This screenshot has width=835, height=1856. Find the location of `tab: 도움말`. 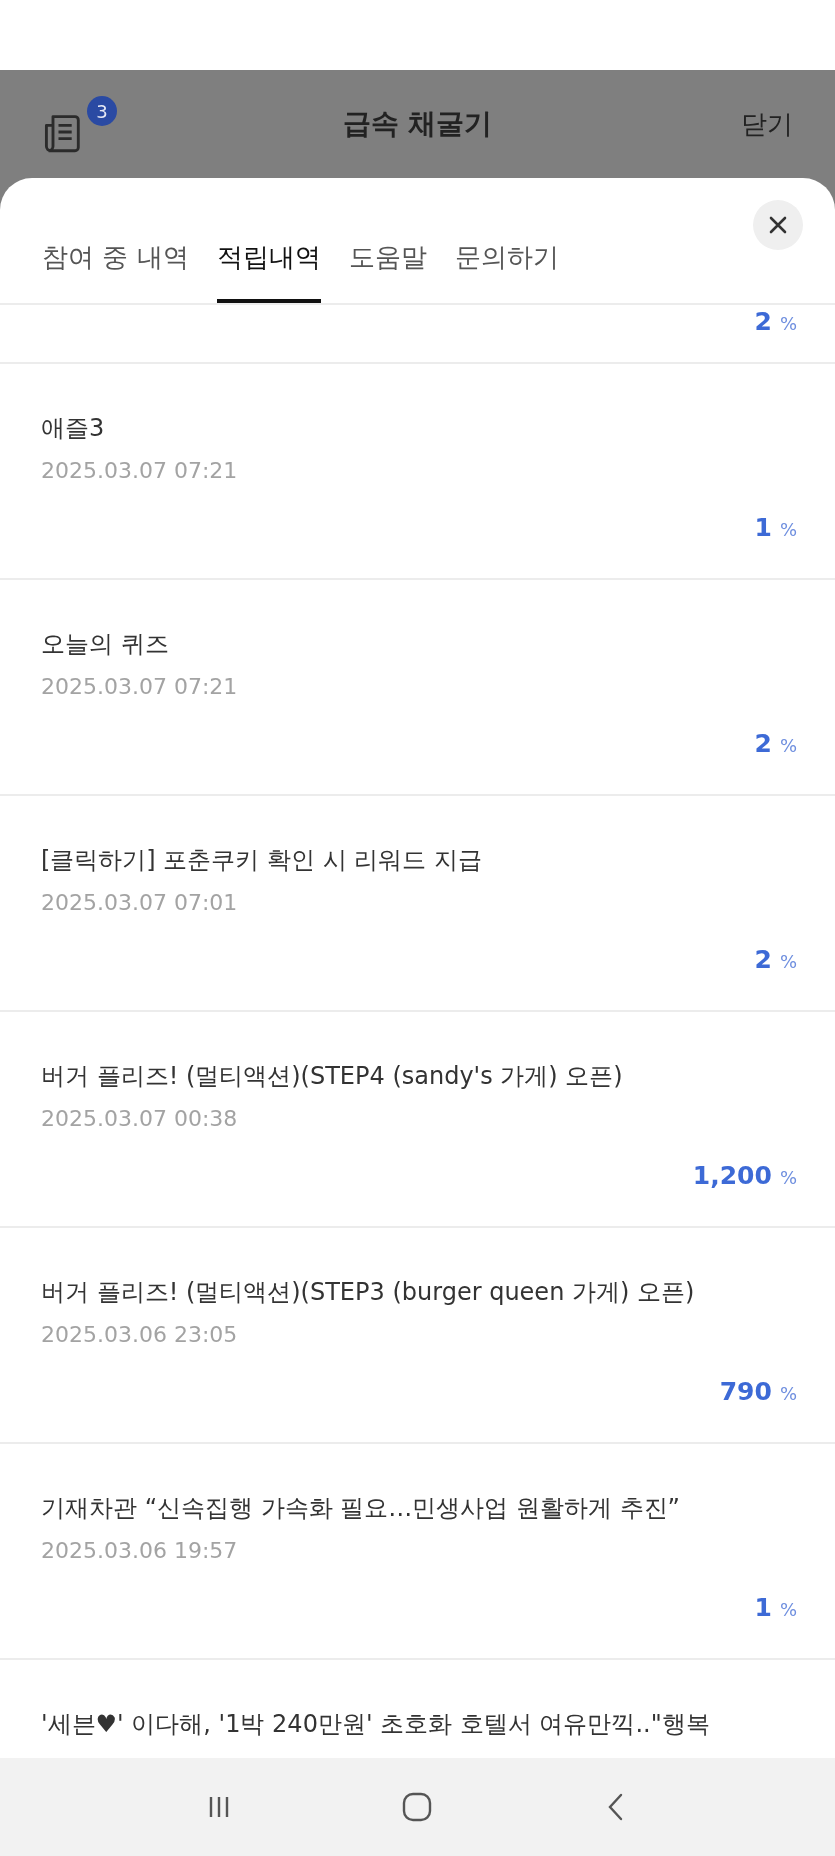

tab: 도움말 is located at coordinates (387, 271).